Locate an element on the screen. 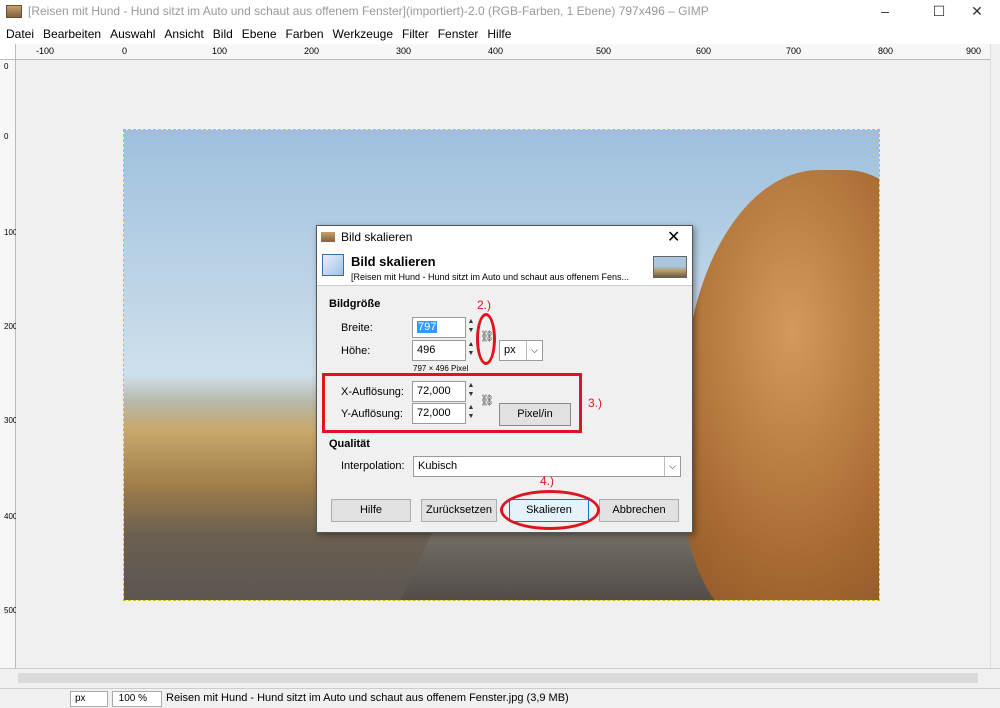 The width and height of the screenshot is (1000, 708). annotation-ellipse-chain is located at coordinates (486, 339).